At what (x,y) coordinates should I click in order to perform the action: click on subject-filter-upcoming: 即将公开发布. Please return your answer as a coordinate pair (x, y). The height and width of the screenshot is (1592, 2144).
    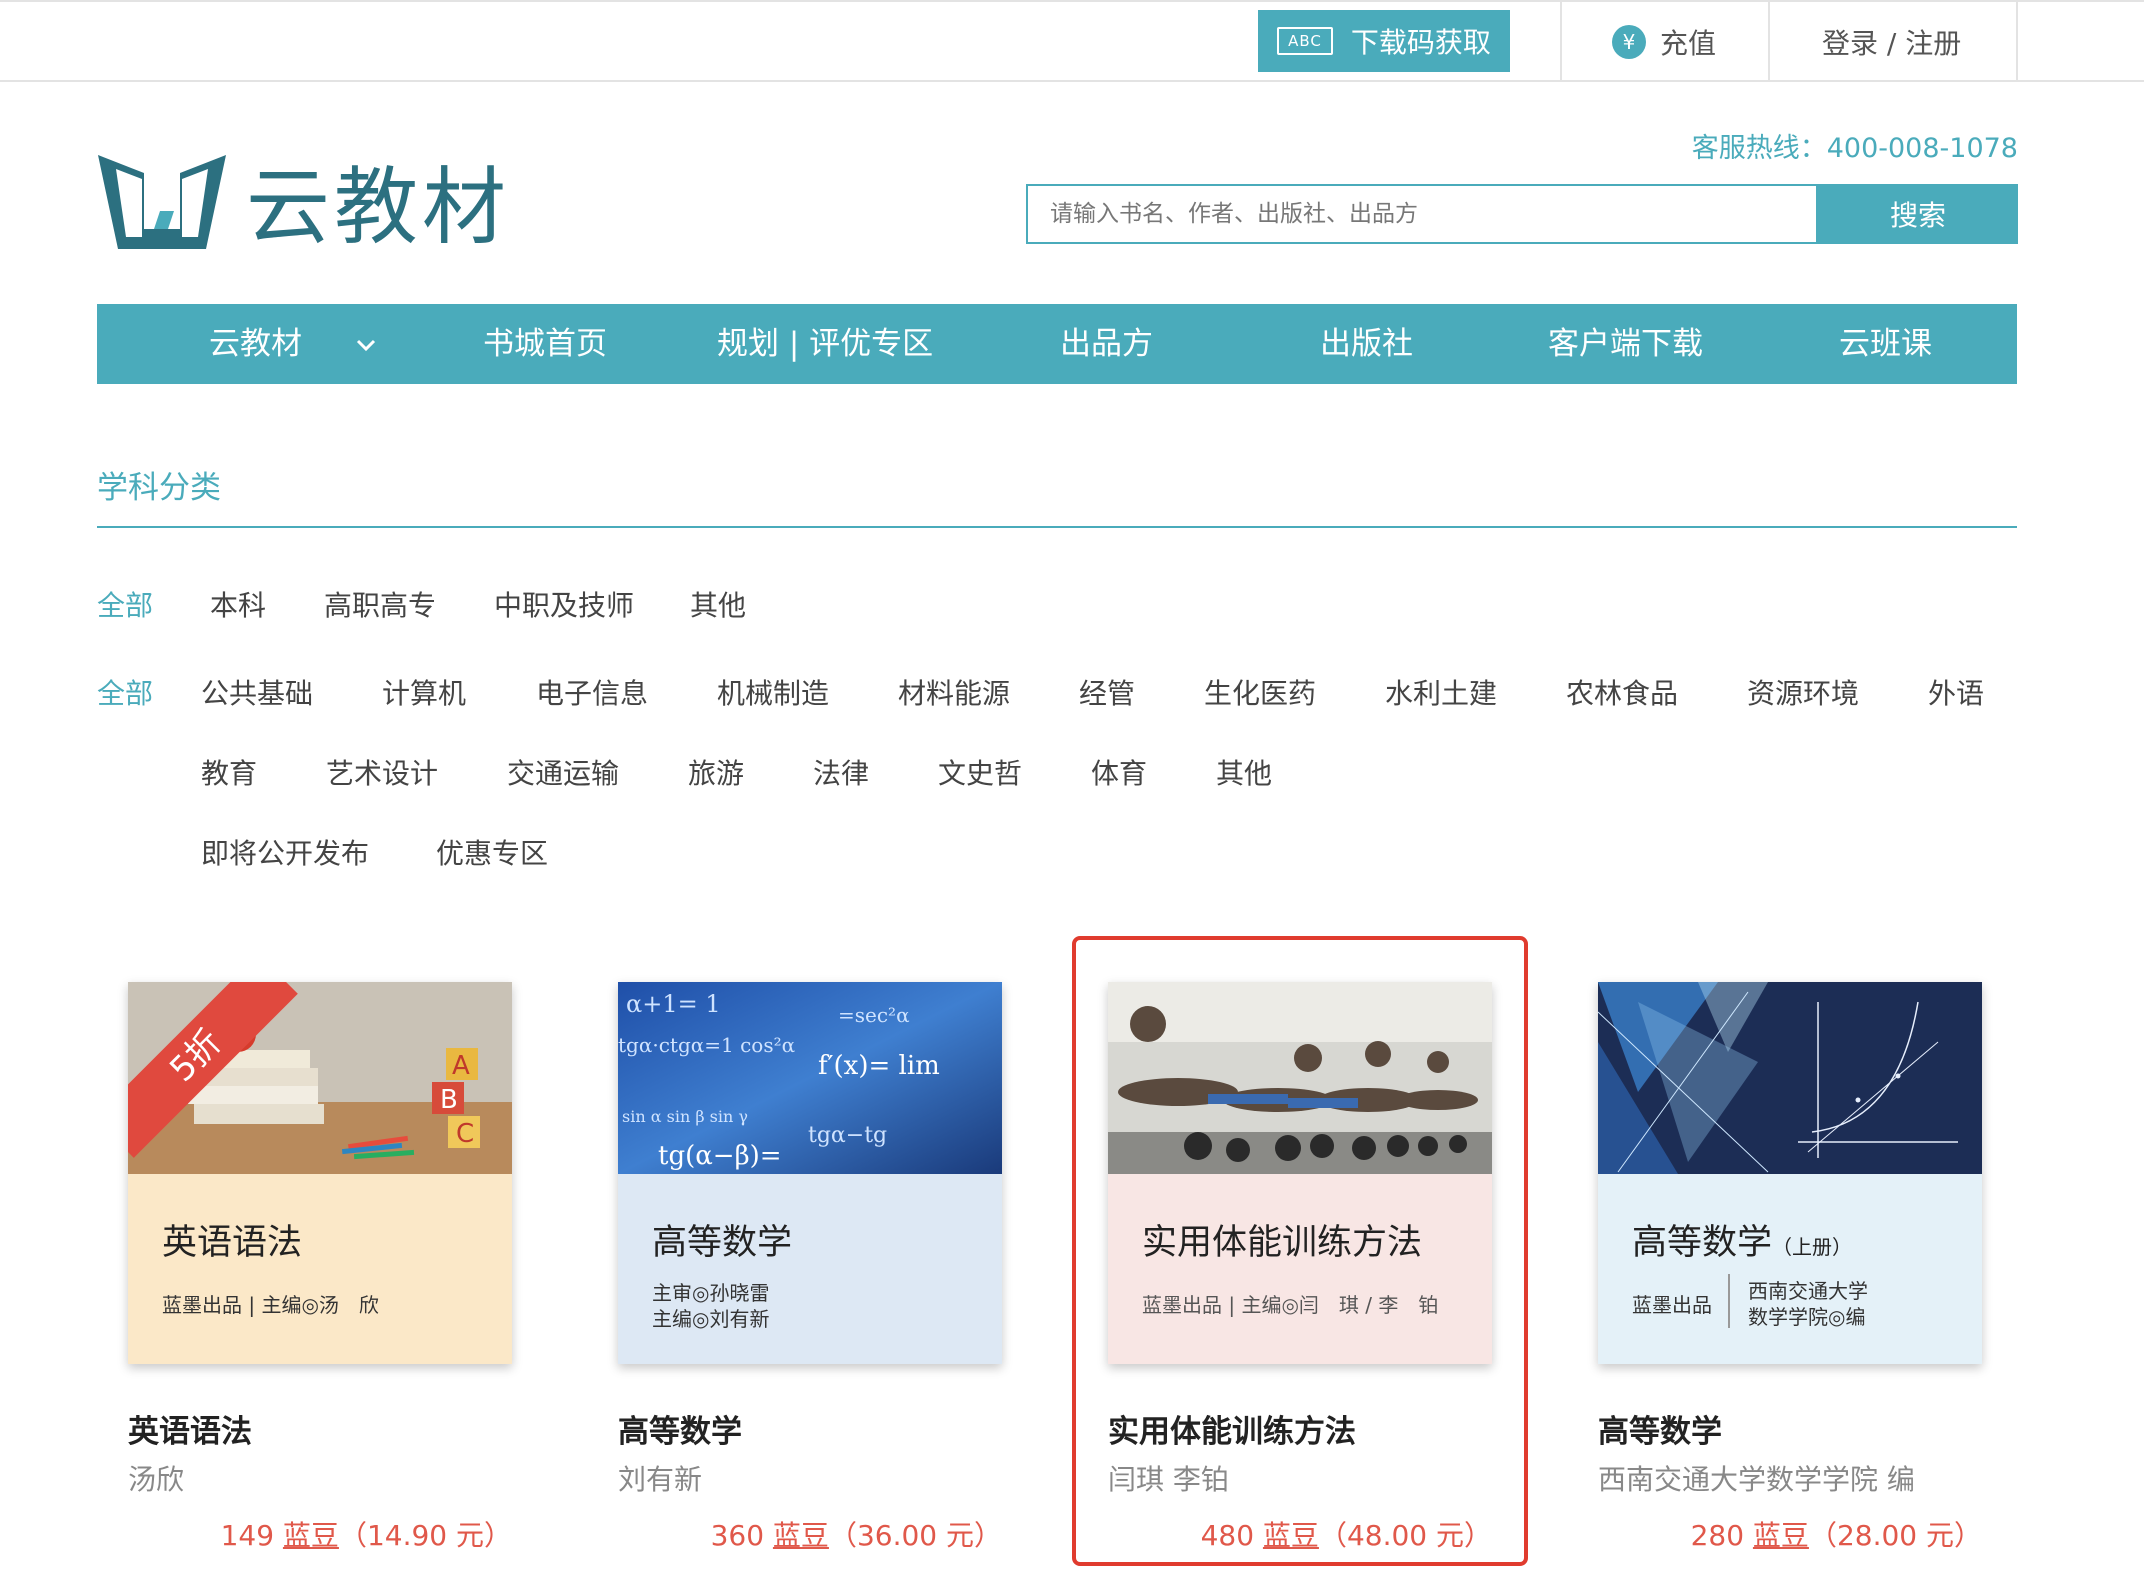
    Looking at the image, I should click on (285, 852).